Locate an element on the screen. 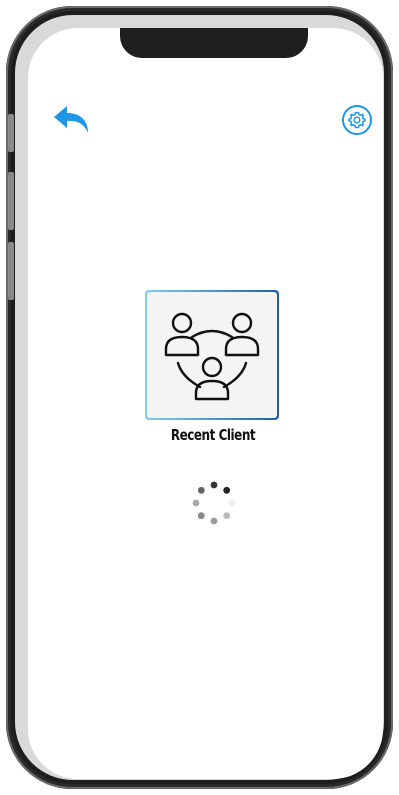 The image size is (399, 795). recent-client-card is located at coordinates (212, 355).